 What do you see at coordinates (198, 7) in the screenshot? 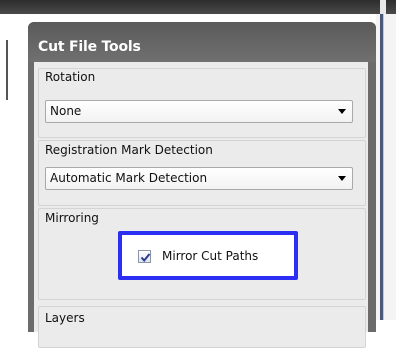
I see `top-toolbar` at bounding box center [198, 7].